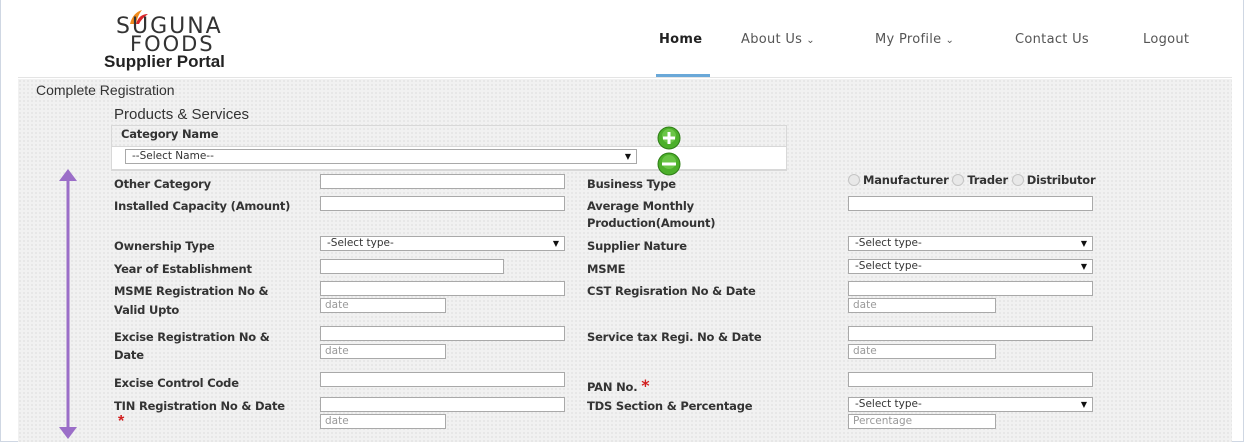 The width and height of the screenshot is (1244, 442). What do you see at coordinates (922, 305) in the screenshot?
I see `cst-reg-date-input: date` at bounding box center [922, 305].